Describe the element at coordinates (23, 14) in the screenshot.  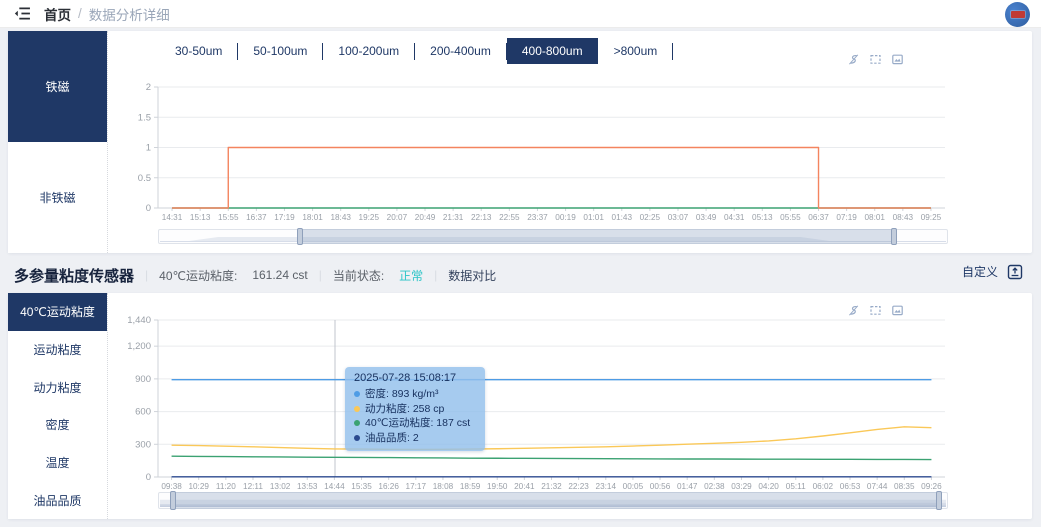
I see `collapse-menu-icon` at that location.